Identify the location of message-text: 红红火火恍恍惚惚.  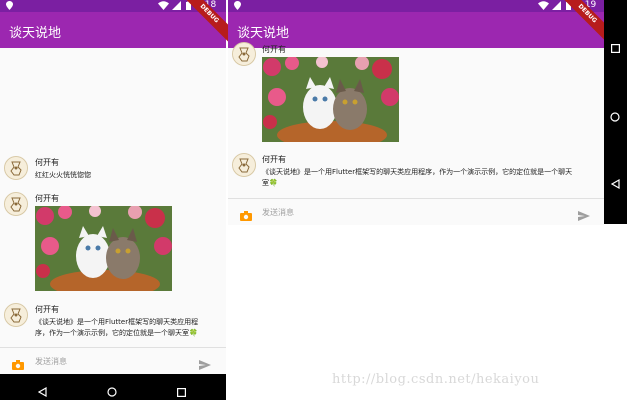
(63, 175).